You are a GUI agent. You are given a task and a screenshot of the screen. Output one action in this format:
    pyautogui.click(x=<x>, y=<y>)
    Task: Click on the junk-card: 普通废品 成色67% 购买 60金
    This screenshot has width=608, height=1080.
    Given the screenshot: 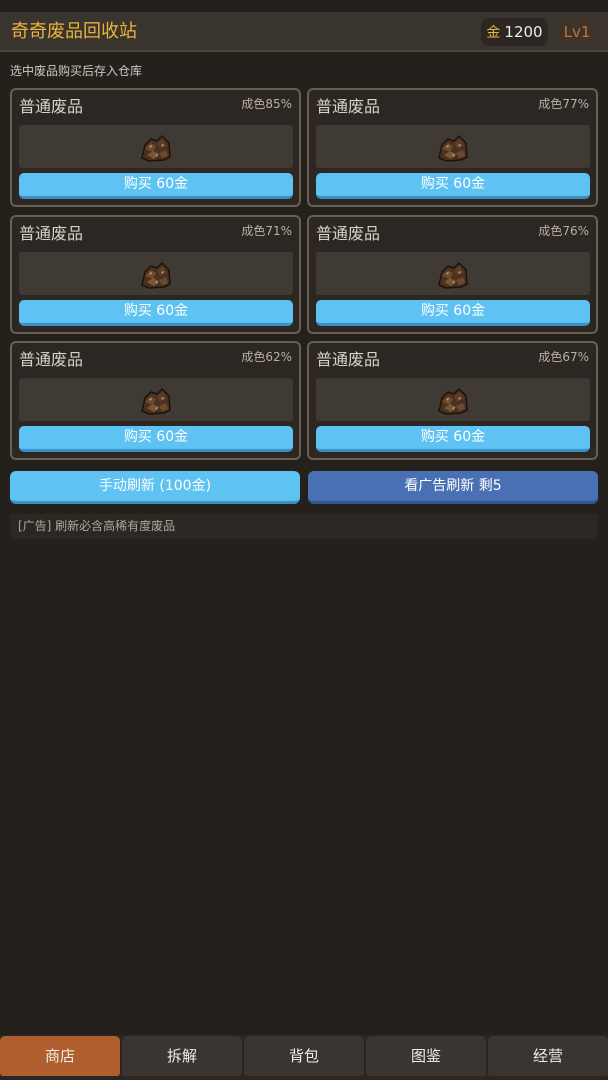 What is the action you would take?
    pyautogui.click(x=452, y=400)
    